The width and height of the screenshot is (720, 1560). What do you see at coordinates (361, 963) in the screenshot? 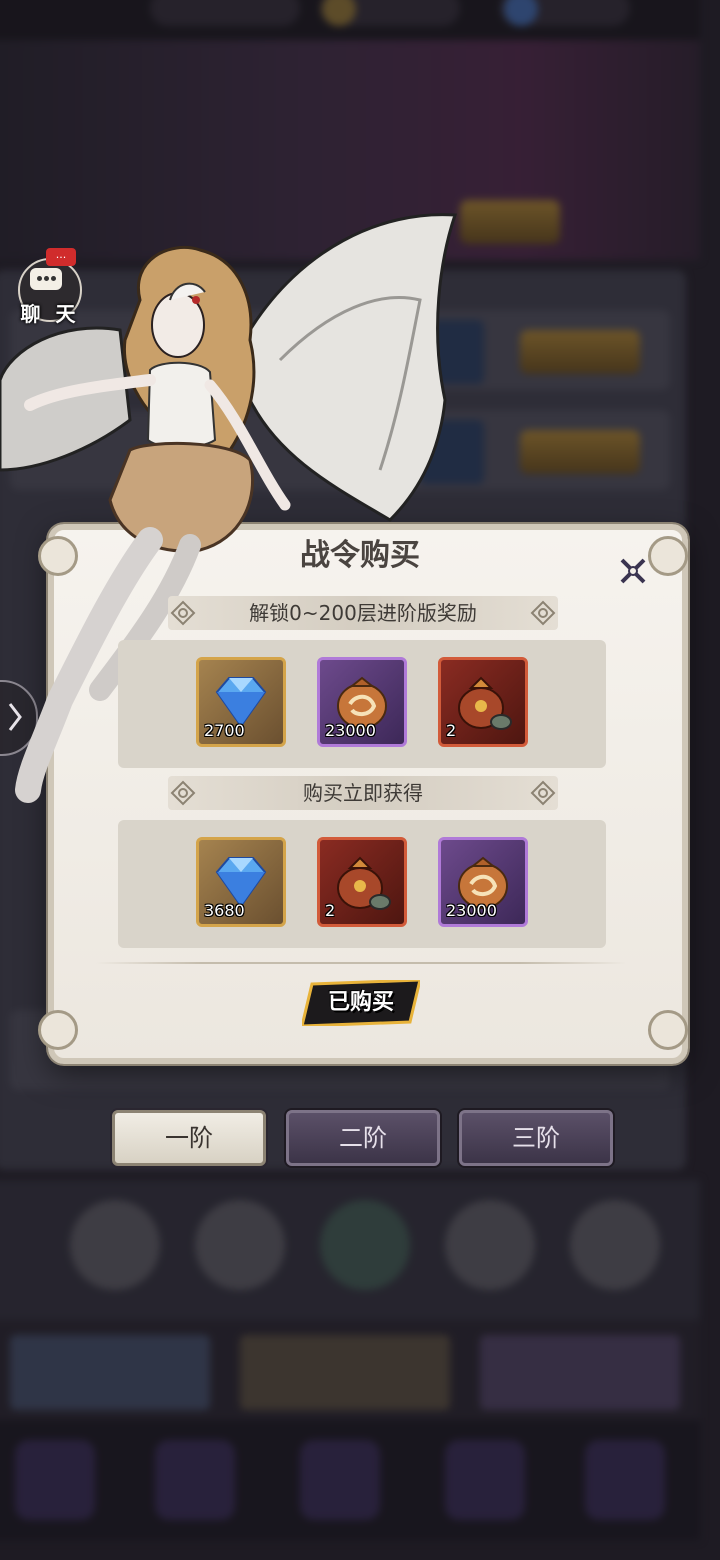
I see `divider` at bounding box center [361, 963].